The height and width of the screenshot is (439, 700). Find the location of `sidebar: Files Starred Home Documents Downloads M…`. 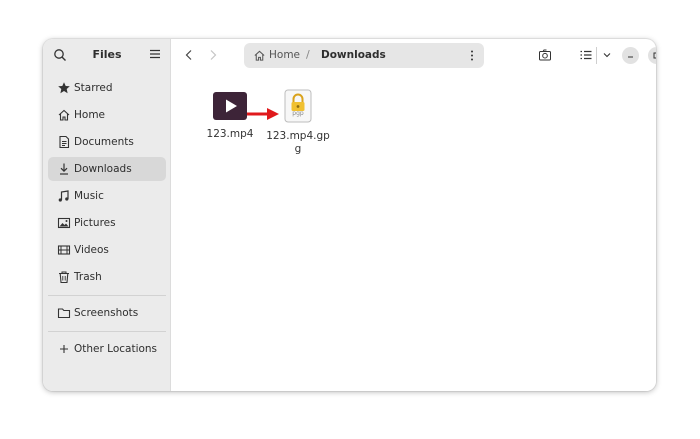

sidebar: Files Starred Home Documents Downloads M… is located at coordinates (107, 215).